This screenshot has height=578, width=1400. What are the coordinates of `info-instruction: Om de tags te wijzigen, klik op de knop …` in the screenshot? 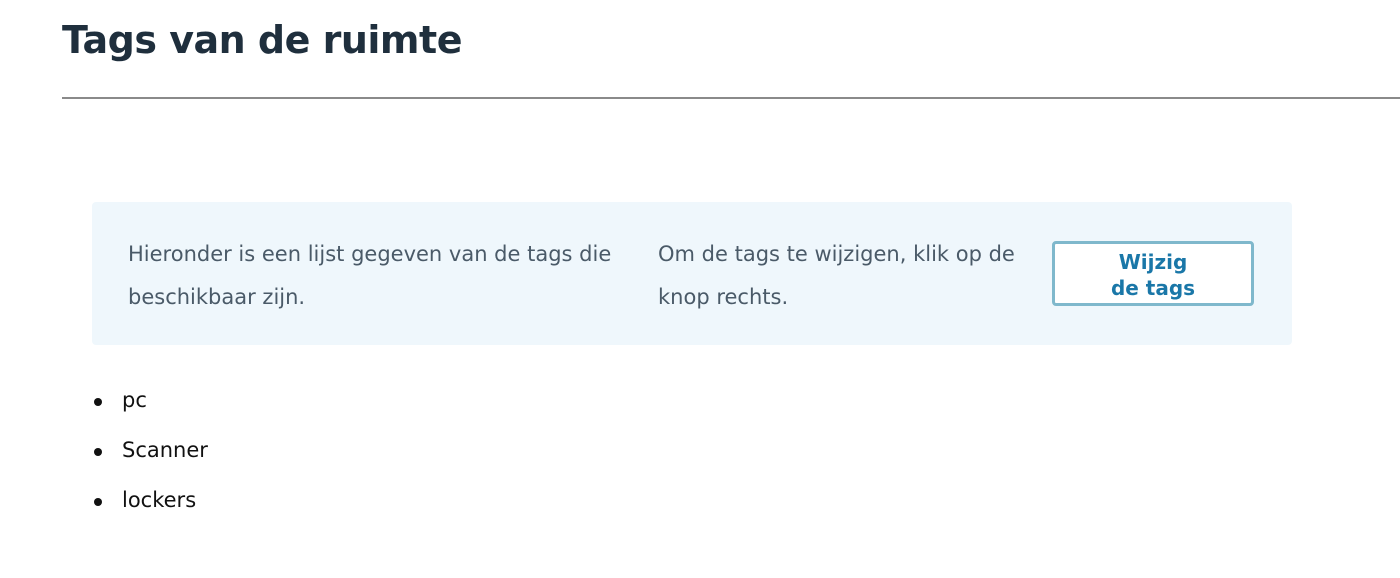 It's located at (836, 275).